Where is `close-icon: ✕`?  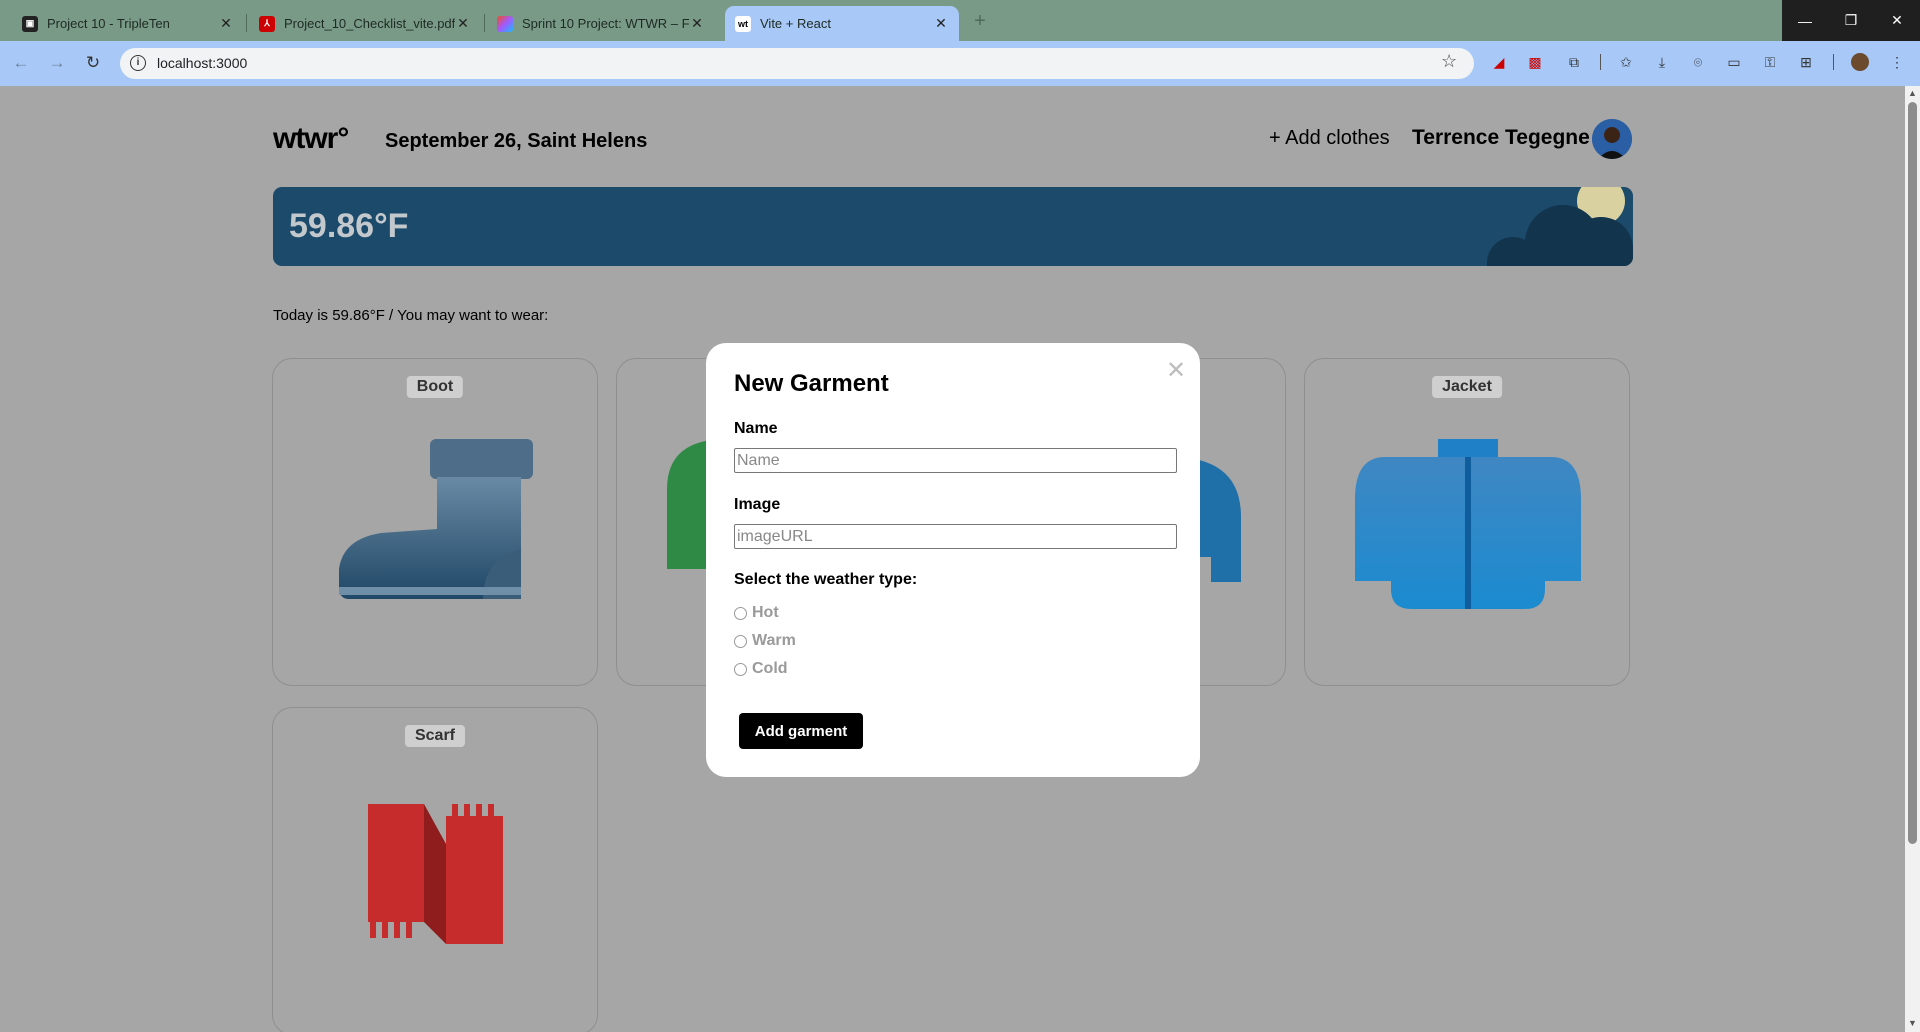 close-icon: ✕ is located at coordinates (1176, 371).